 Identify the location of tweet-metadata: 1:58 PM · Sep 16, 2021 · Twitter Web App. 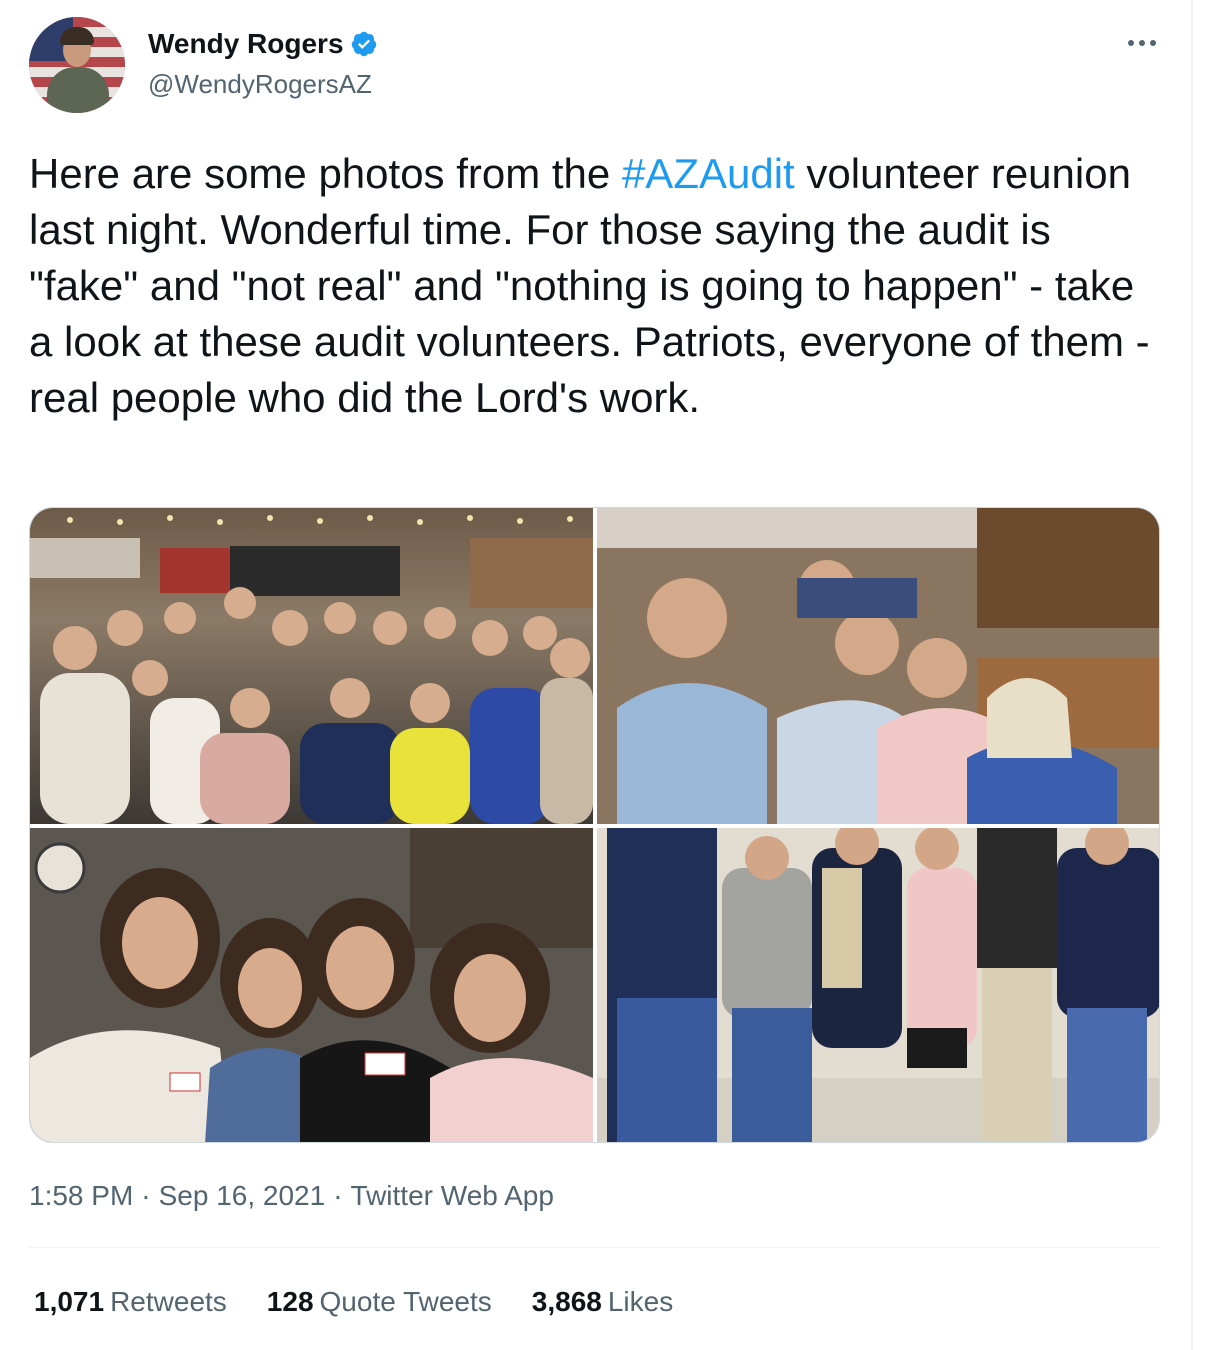
(291, 1196).